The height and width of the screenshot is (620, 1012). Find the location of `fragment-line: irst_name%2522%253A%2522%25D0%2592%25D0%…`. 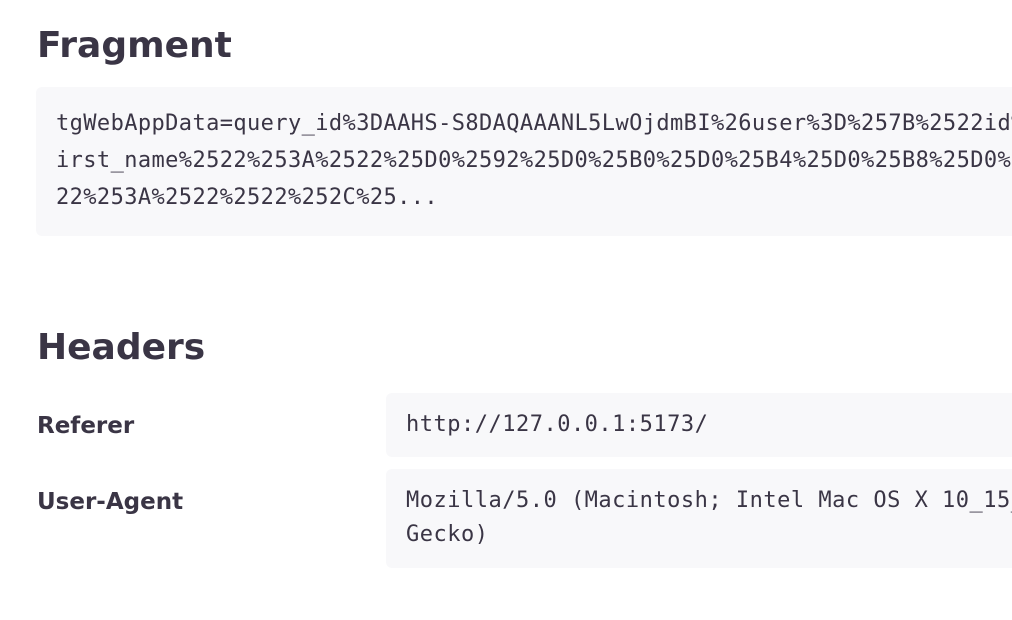

fragment-line: irst_name%2522%253A%2522%25D0%2592%25D0%… is located at coordinates (534, 160).